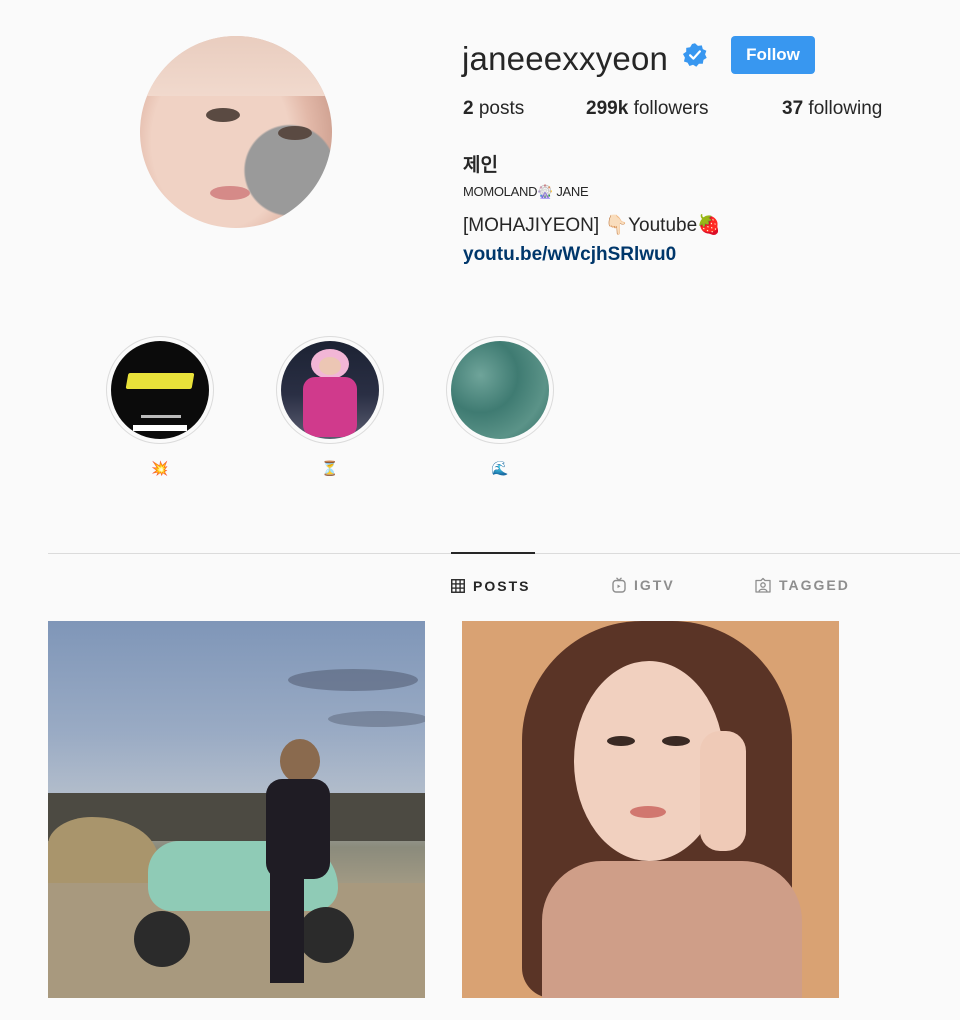 This screenshot has height=1020, width=960. I want to click on post-1-person-head, so click(300, 761).